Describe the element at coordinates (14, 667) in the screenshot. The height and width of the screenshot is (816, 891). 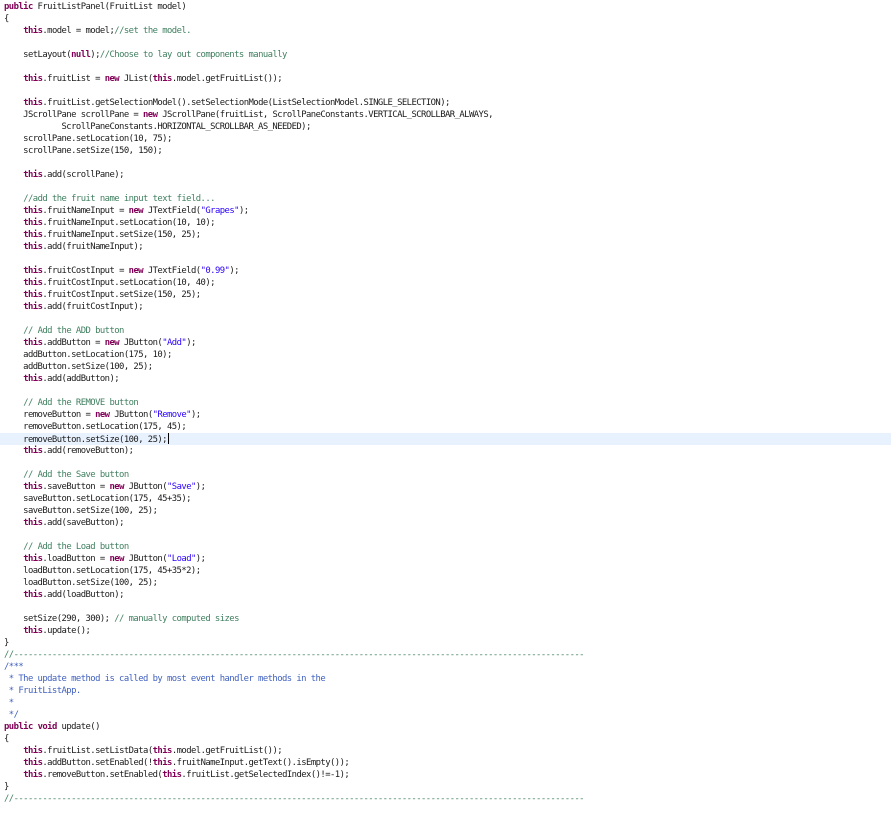
I see `javadoc-token: /***` at that location.